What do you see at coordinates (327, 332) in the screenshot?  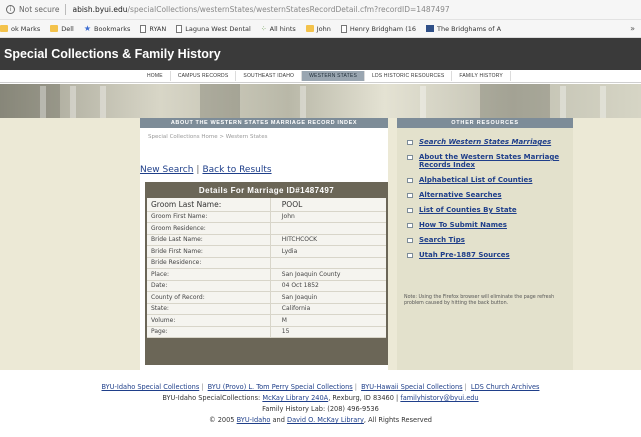 I see `field-value: 15` at bounding box center [327, 332].